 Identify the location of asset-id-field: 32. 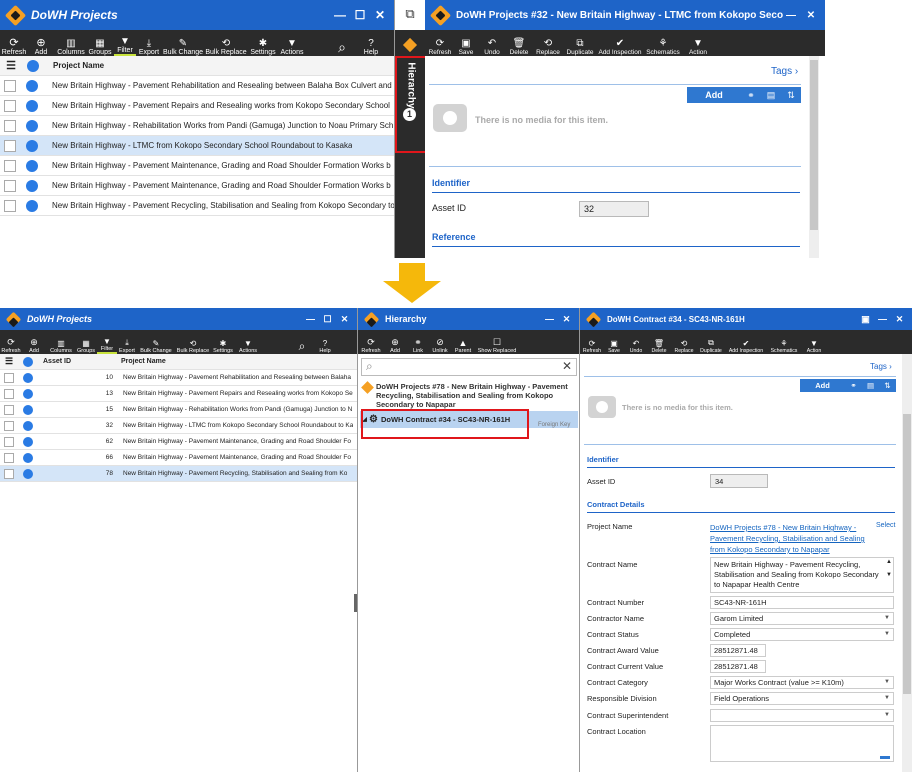
(614, 209).